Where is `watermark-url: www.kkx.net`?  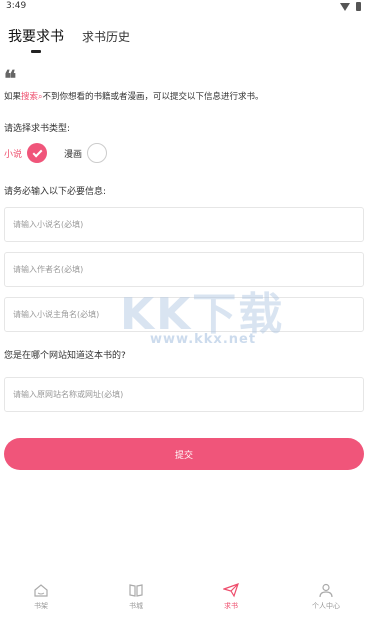
watermark-url: www.kkx.net is located at coordinates (203, 339).